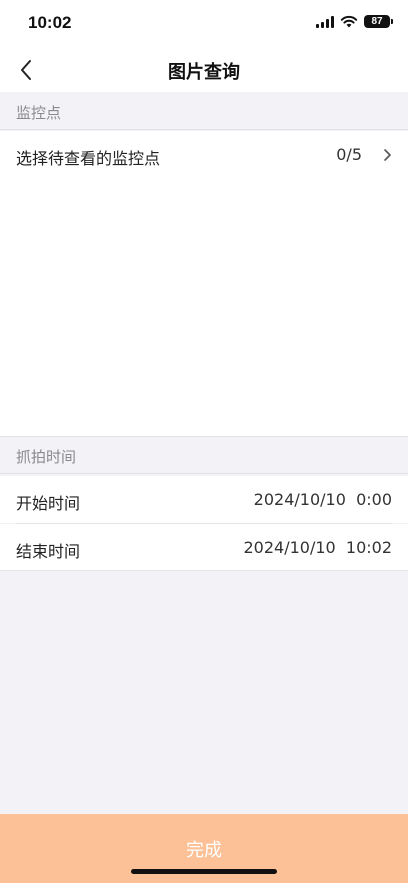  What do you see at coordinates (325, 21) in the screenshot?
I see `signal-icon` at bounding box center [325, 21].